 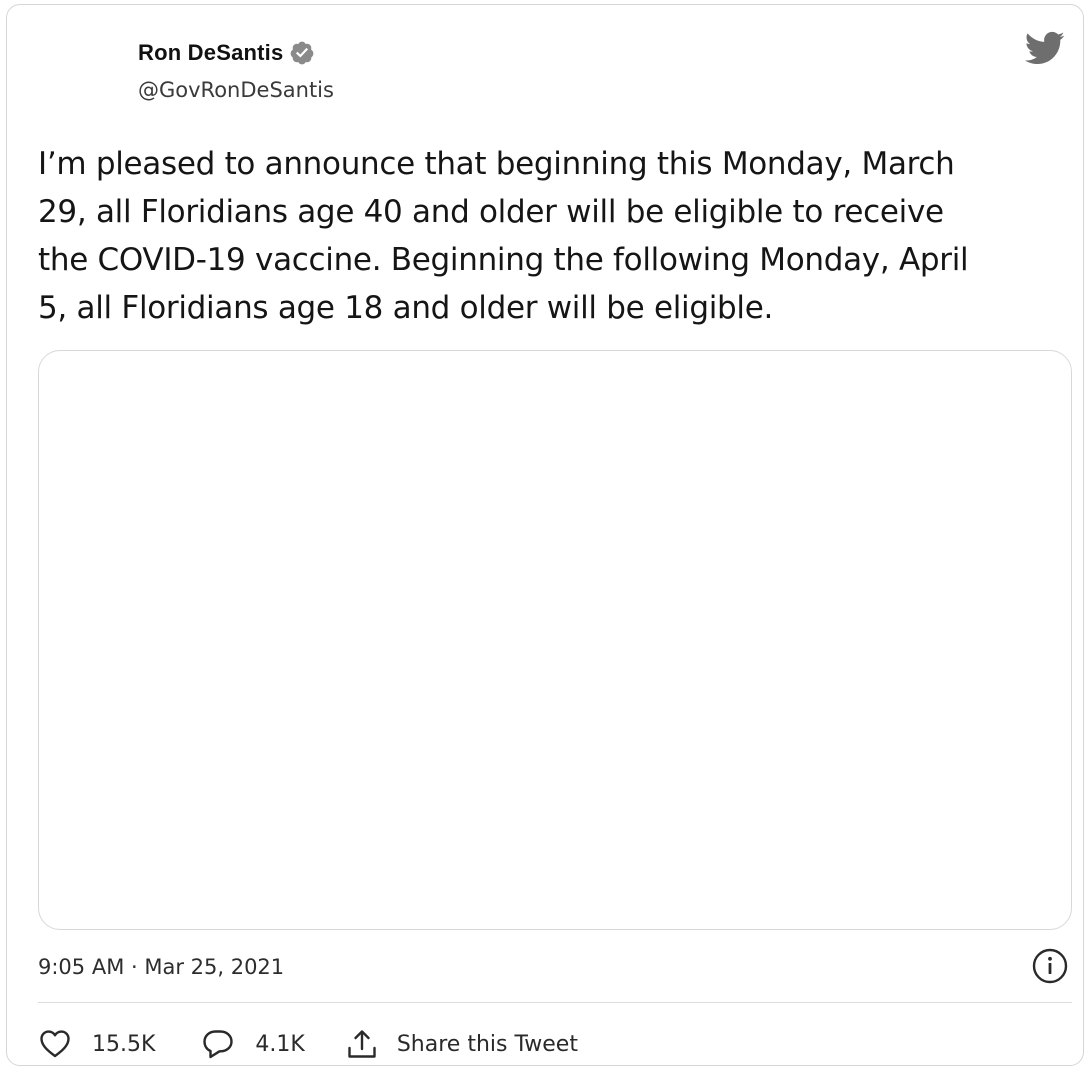 What do you see at coordinates (161, 967) in the screenshot?
I see `tweet-timestamp: 9:05 AM · Mar 25, 2021` at bounding box center [161, 967].